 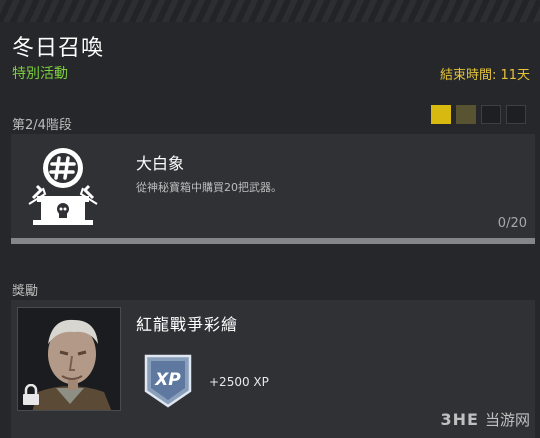 What do you see at coordinates (58, 48) in the screenshot?
I see `event-title: 冬日召喚` at bounding box center [58, 48].